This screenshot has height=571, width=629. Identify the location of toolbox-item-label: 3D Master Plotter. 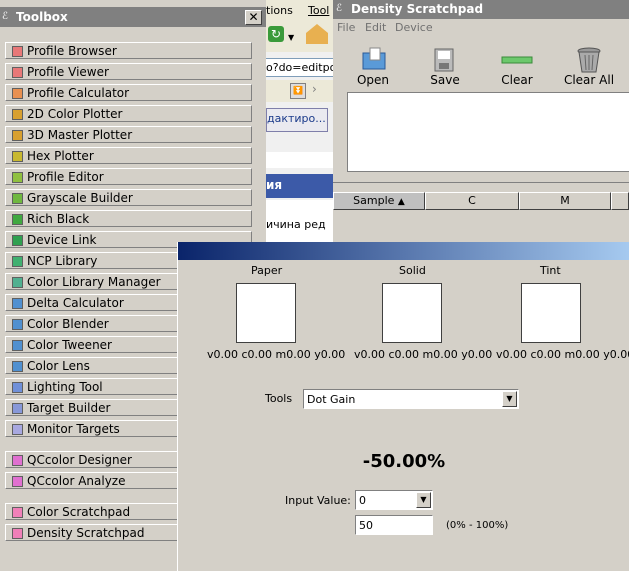
(80, 135).